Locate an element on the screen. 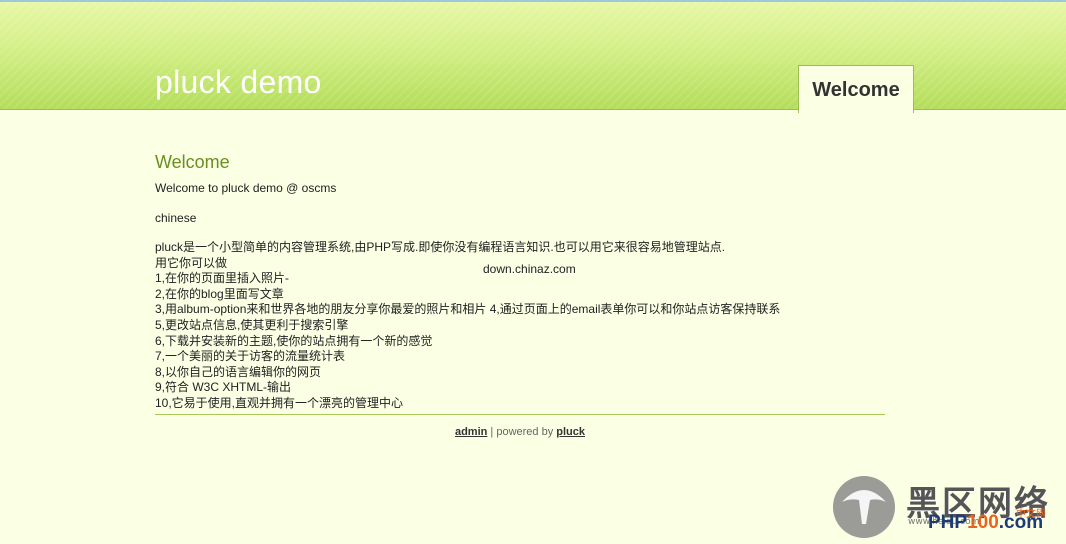 The image size is (1066, 544). list-item: 7,一个美丽的关于访客的流量统计表 is located at coordinates (250, 356).